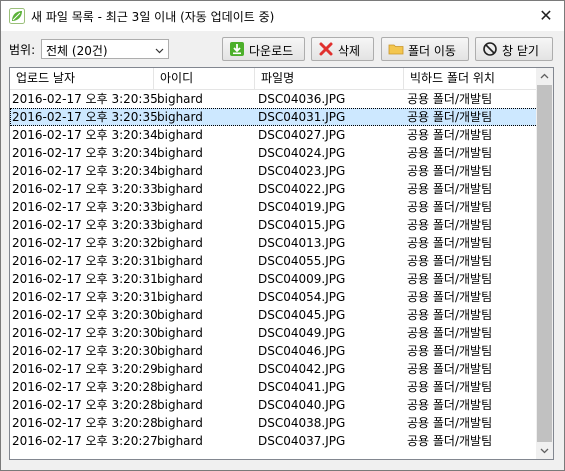  I want to click on column-header-upload-date: 업로드 날자, so click(82, 78).